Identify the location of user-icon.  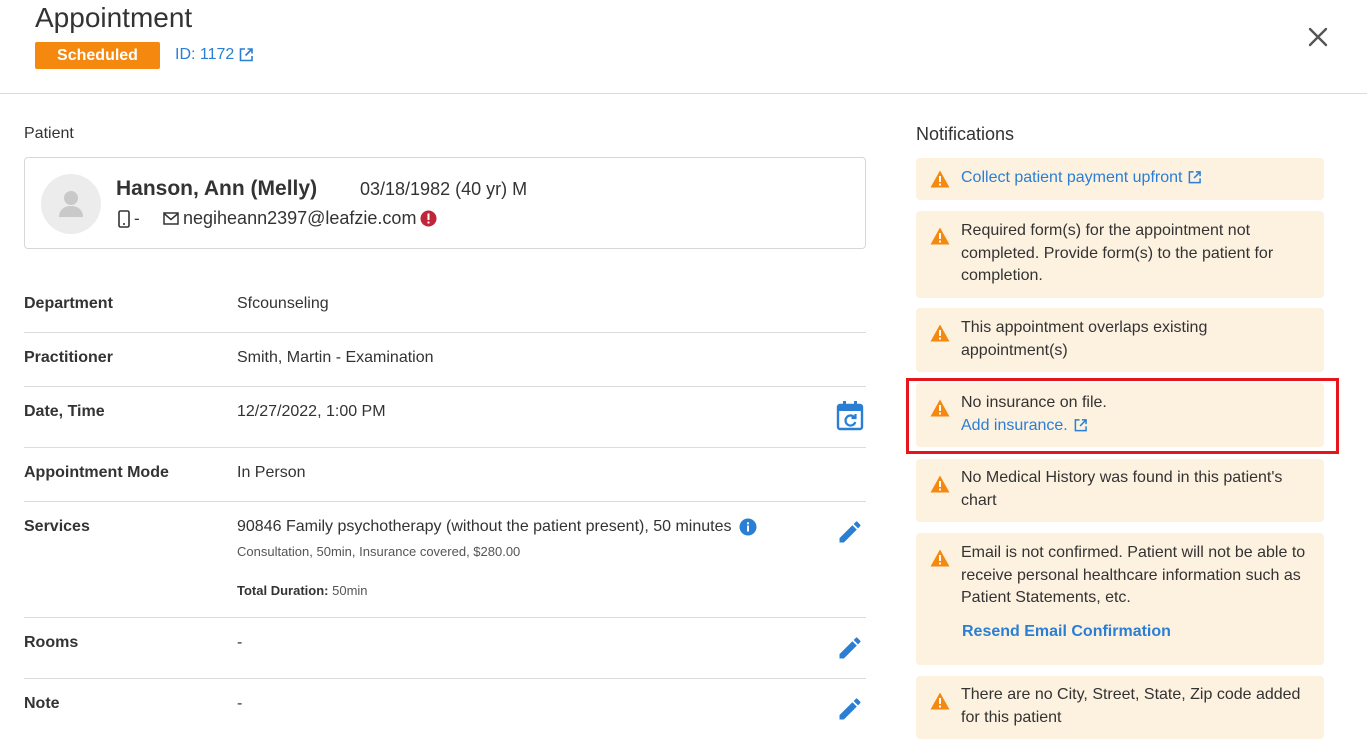
(71, 204).